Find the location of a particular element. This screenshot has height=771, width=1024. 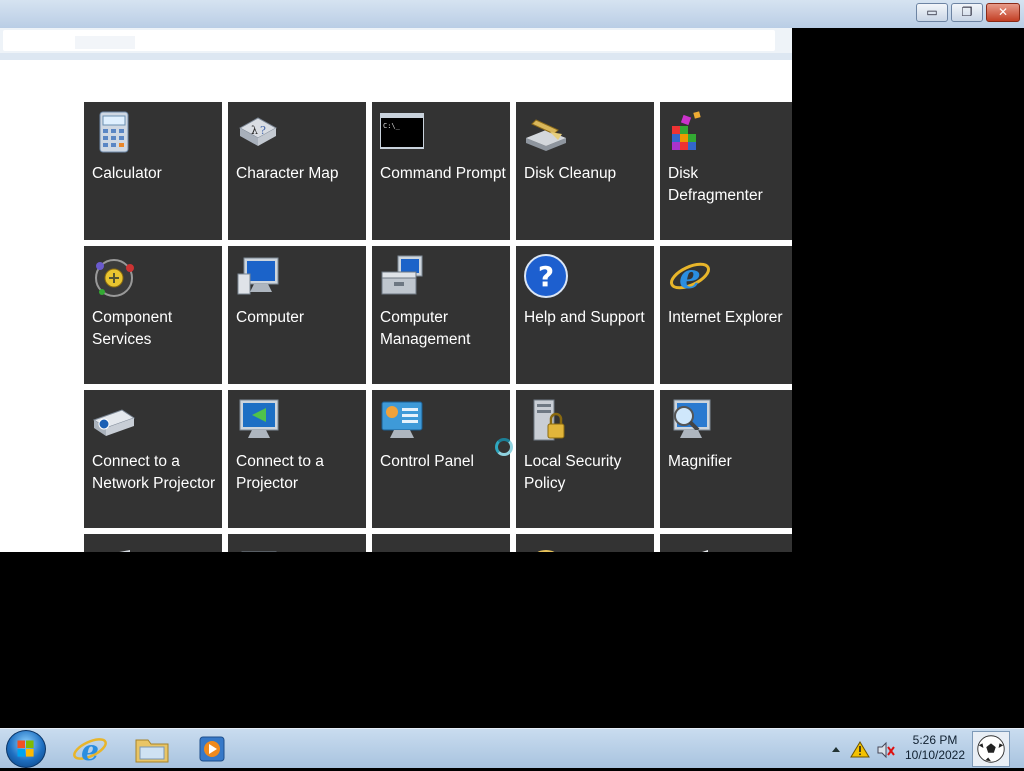

taskbar-app-file-explorer is located at coordinates (152, 749).